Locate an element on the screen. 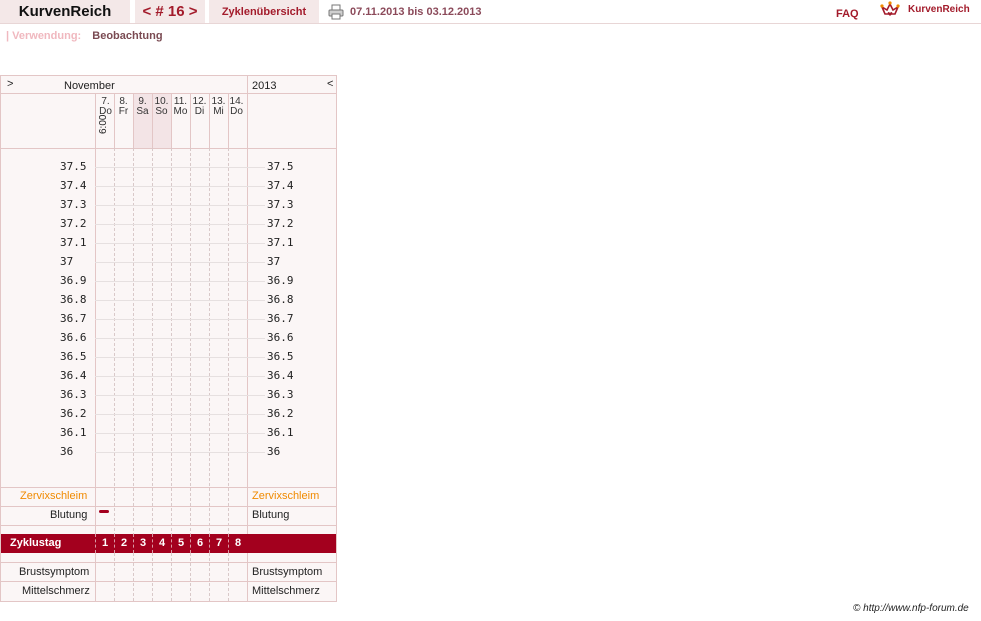 This screenshot has height=621, width=981. temp-label-right: 36 is located at coordinates (274, 451).